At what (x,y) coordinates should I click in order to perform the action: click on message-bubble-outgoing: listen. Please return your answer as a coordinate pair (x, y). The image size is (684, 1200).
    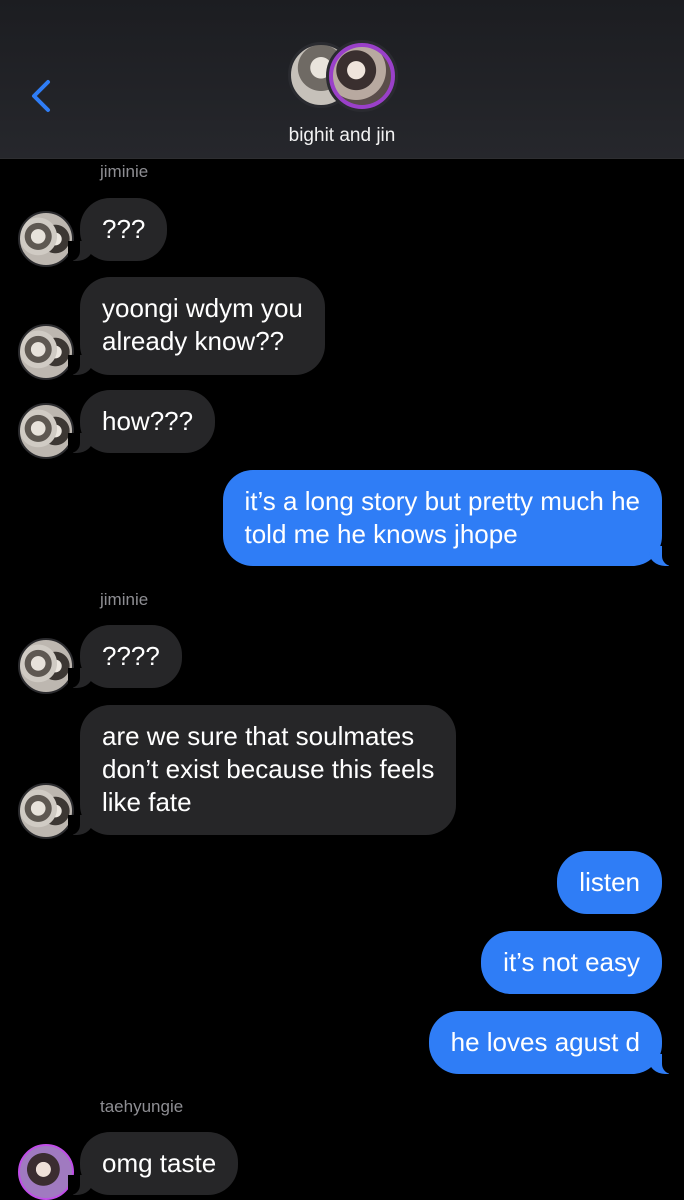
    Looking at the image, I should click on (609, 882).